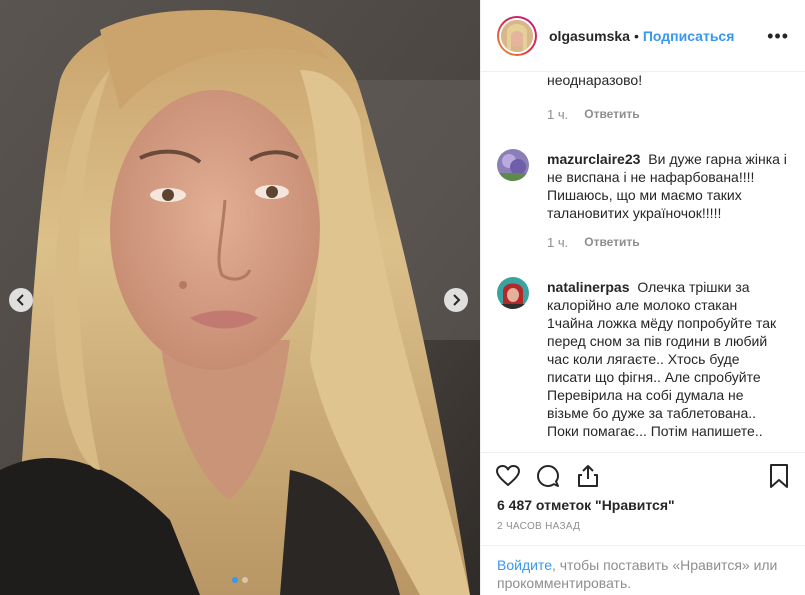 The image size is (805, 595). I want to click on commenter-username: mazurclaire23, so click(593, 159).